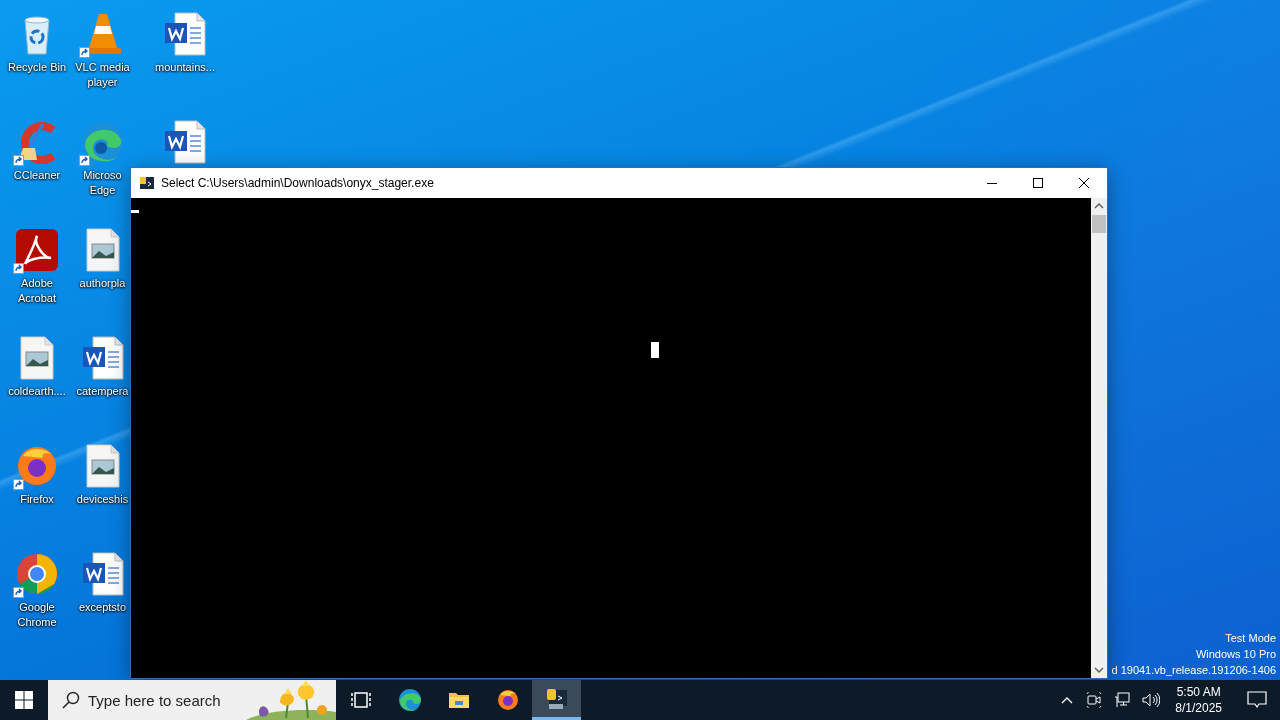 The height and width of the screenshot is (720, 1280). What do you see at coordinates (1084, 183) in the screenshot?
I see `close-icon` at bounding box center [1084, 183].